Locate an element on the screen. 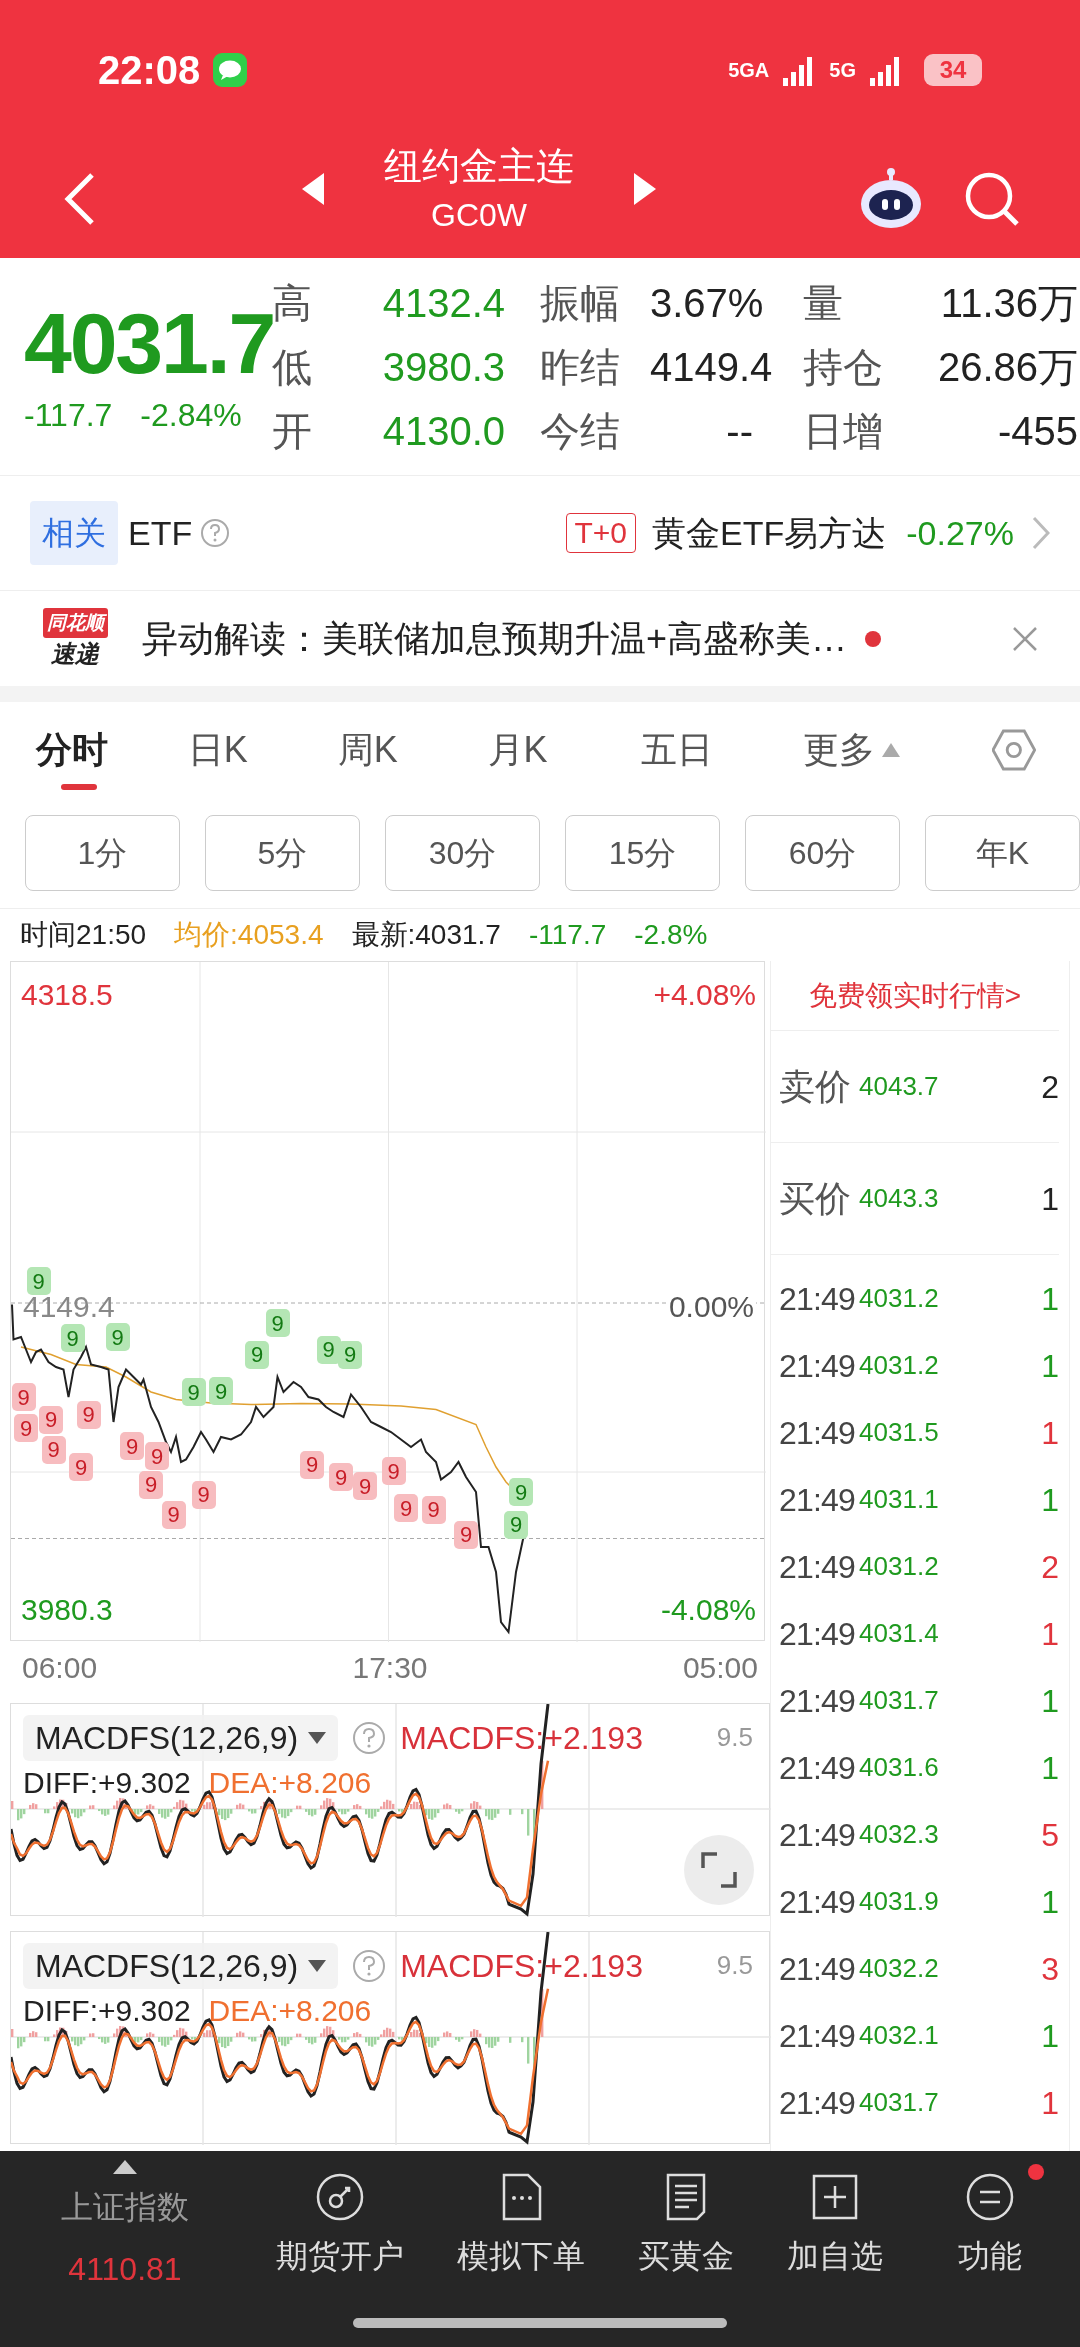  period-button: 60分 is located at coordinates (822, 853).